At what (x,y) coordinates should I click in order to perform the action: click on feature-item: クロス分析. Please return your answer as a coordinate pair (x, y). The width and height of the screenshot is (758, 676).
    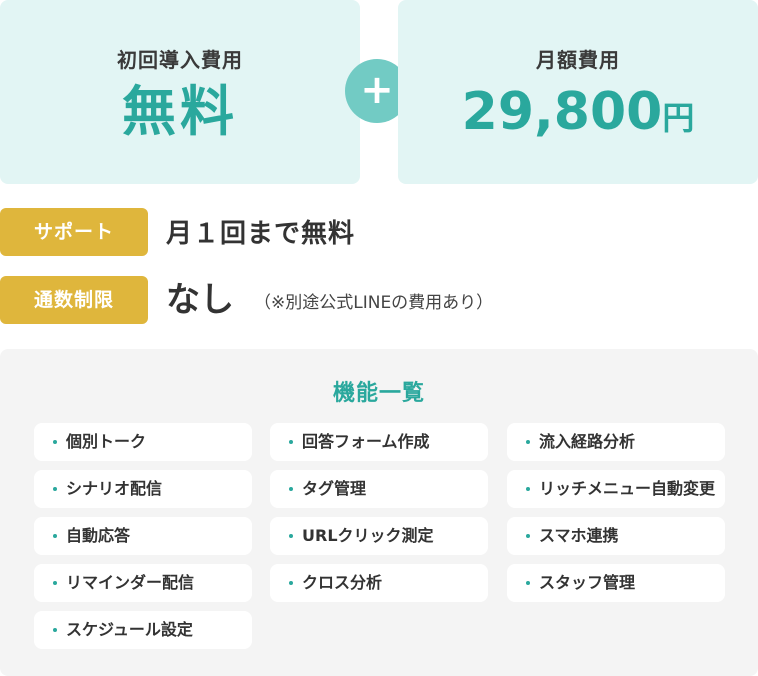
    Looking at the image, I should click on (379, 583).